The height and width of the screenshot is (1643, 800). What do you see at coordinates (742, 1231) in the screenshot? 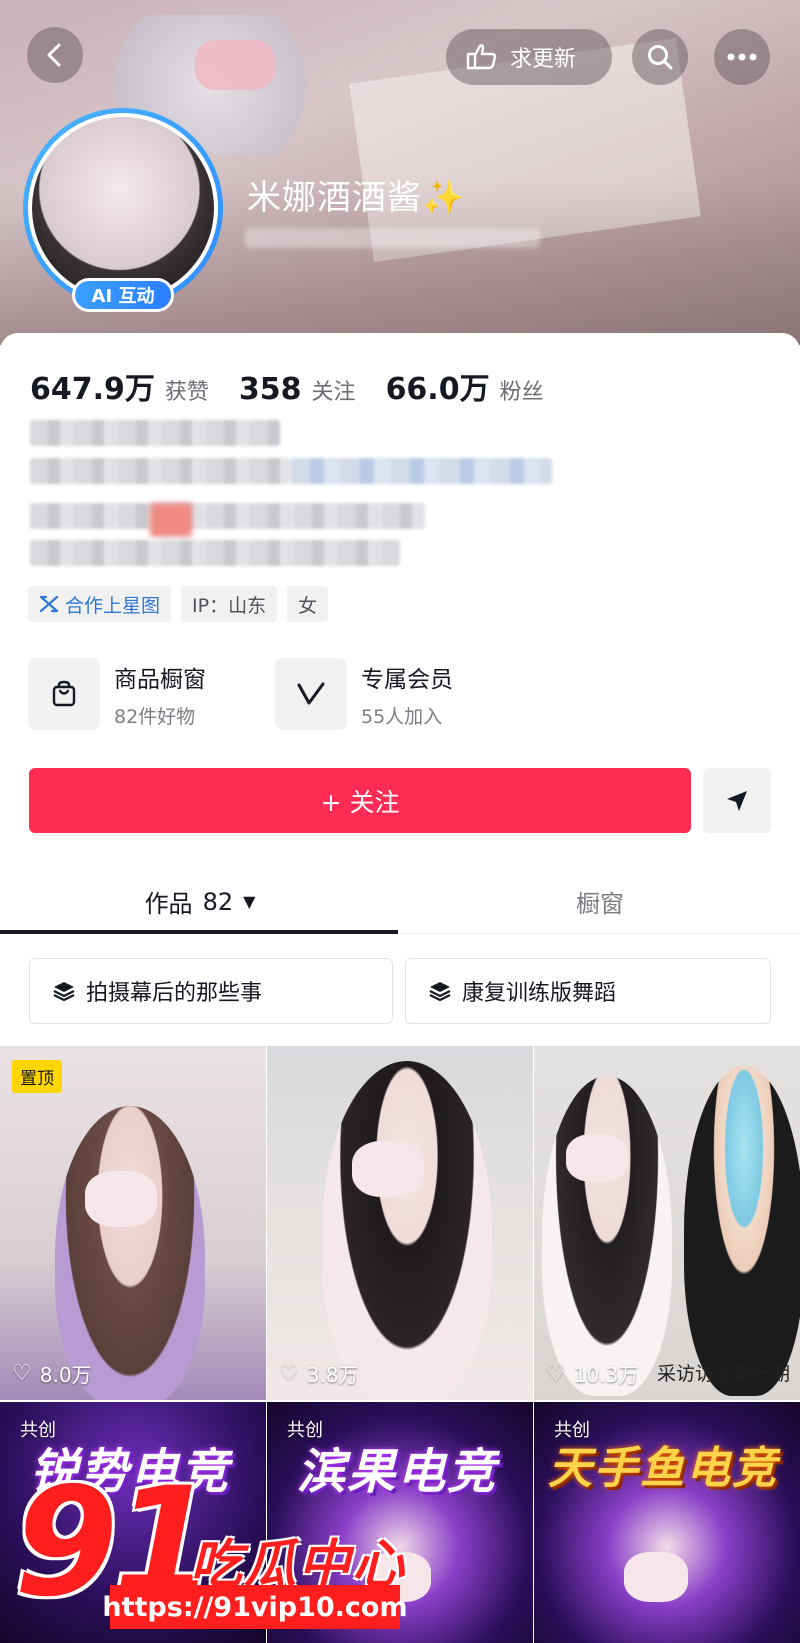
I see `thumbnail-anime-character` at bounding box center [742, 1231].